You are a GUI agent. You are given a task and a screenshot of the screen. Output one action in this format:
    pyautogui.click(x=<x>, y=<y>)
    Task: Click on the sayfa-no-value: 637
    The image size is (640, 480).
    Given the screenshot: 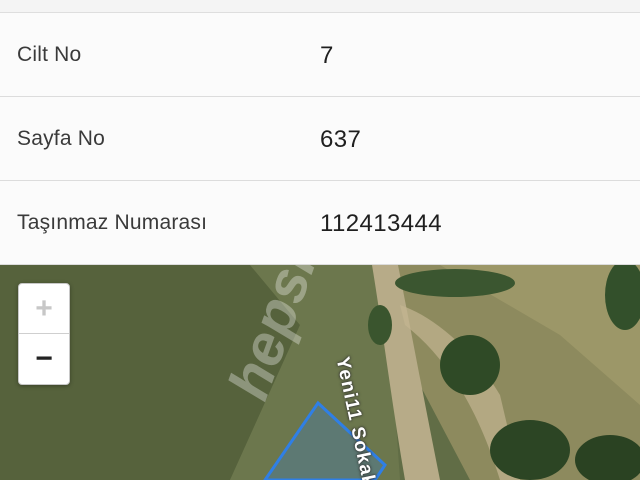 What is the action you would take?
    pyautogui.click(x=341, y=139)
    